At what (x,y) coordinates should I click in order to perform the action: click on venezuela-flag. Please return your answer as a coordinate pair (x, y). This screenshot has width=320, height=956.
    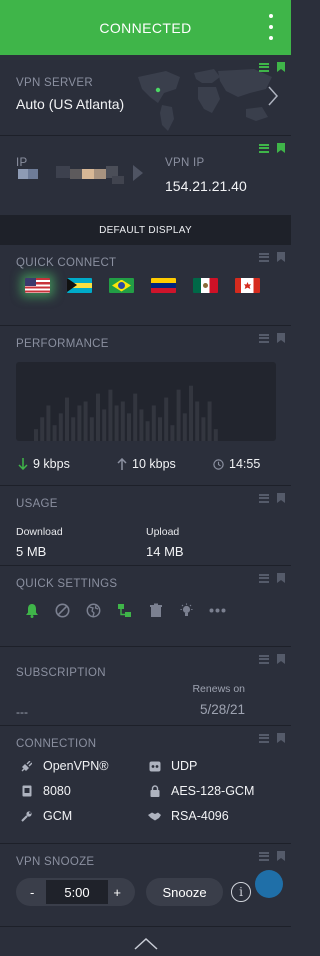
    Looking at the image, I should click on (163, 285).